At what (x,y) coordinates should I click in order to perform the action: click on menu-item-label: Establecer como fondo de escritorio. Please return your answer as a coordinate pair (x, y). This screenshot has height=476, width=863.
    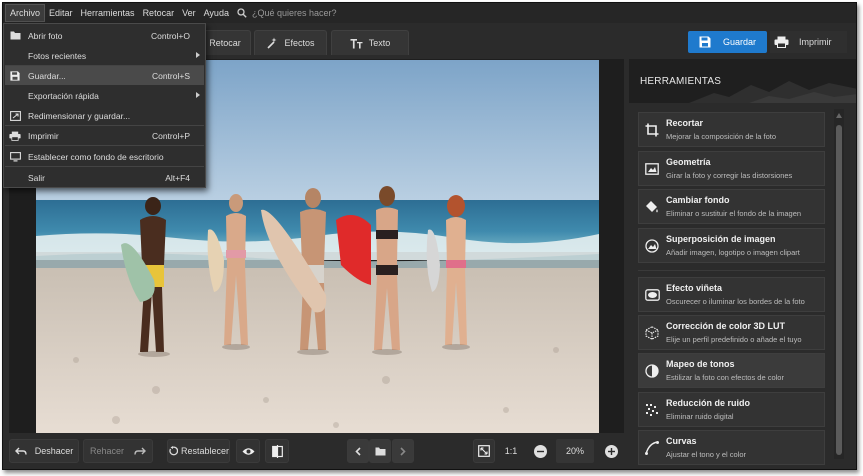
    Looking at the image, I should click on (96, 156).